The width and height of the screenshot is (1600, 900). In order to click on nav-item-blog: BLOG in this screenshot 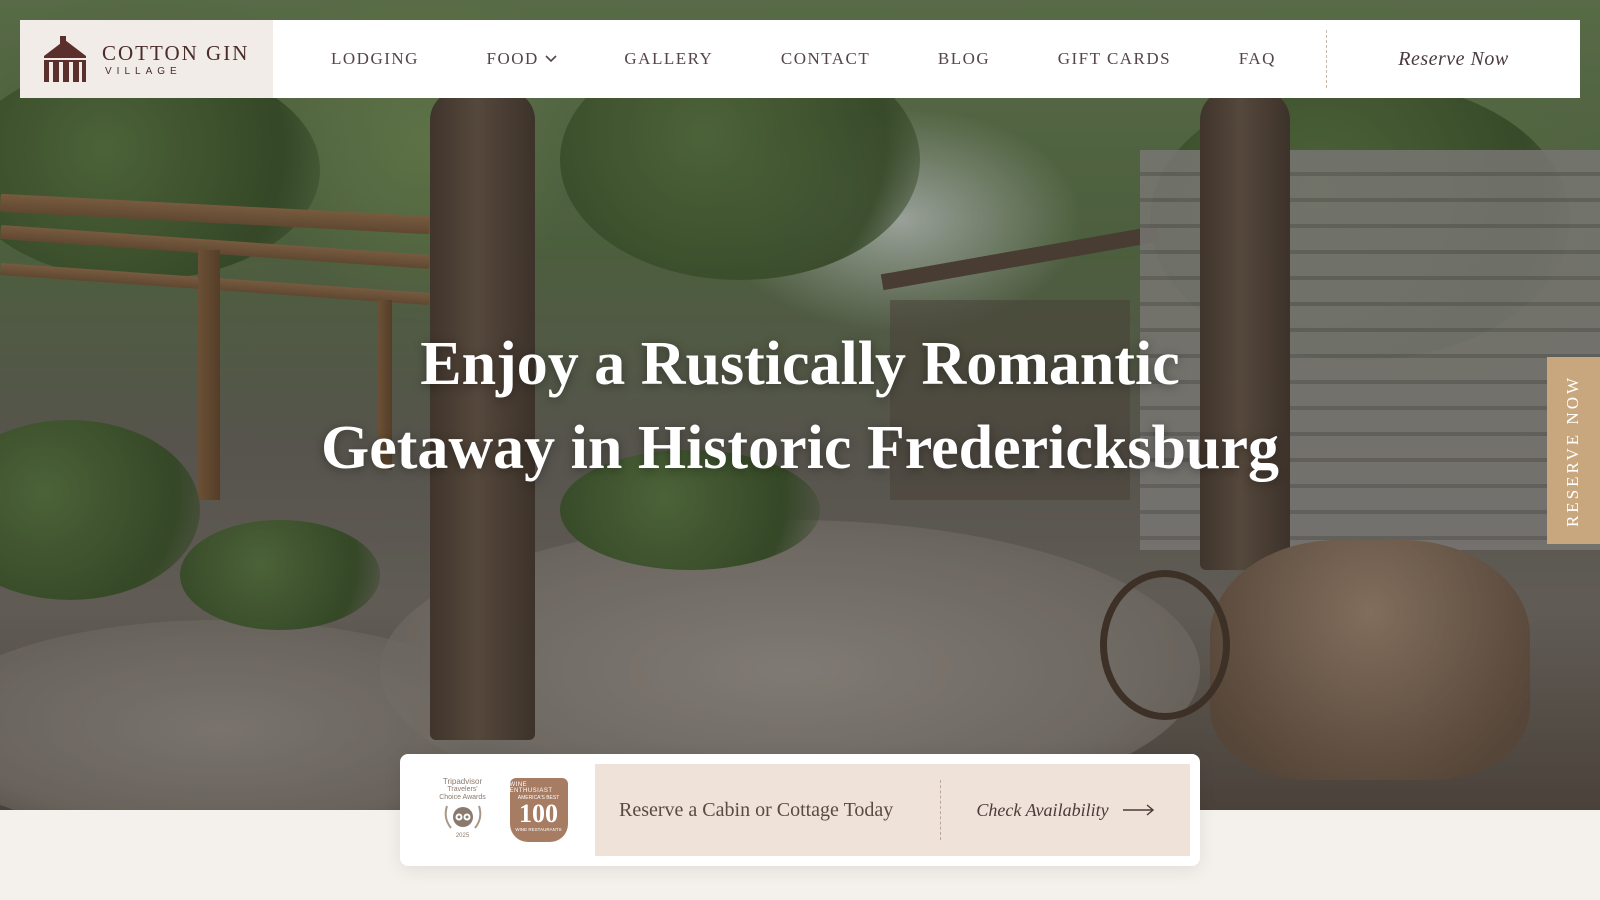, I will do `click(964, 59)`.